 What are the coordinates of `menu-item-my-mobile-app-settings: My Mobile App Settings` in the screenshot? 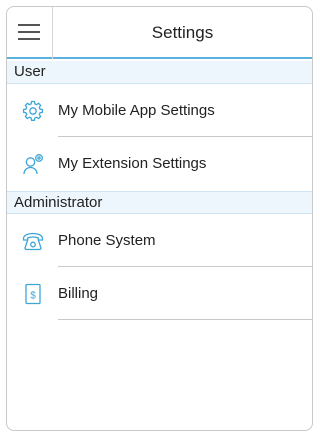 It's located at (159, 111).